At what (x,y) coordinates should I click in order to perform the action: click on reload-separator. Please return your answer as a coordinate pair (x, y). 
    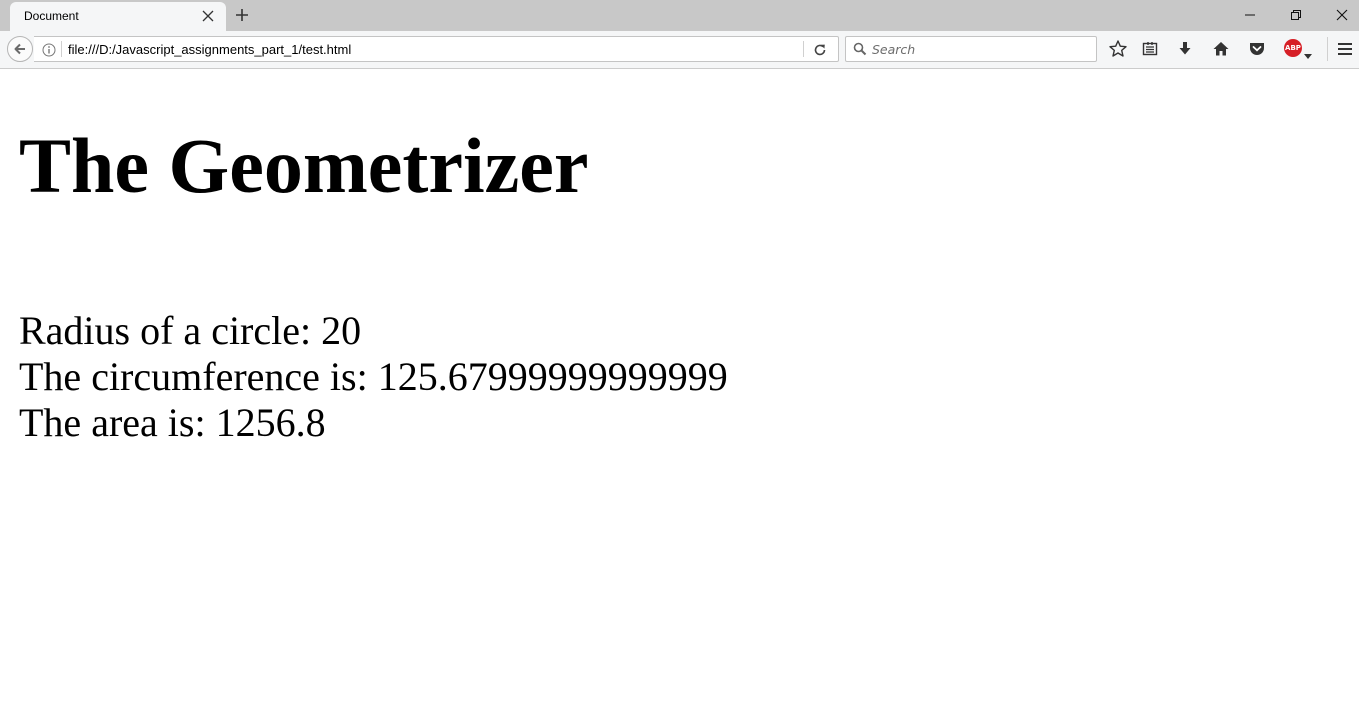
    Looking at the image, I should click on (803, 49).